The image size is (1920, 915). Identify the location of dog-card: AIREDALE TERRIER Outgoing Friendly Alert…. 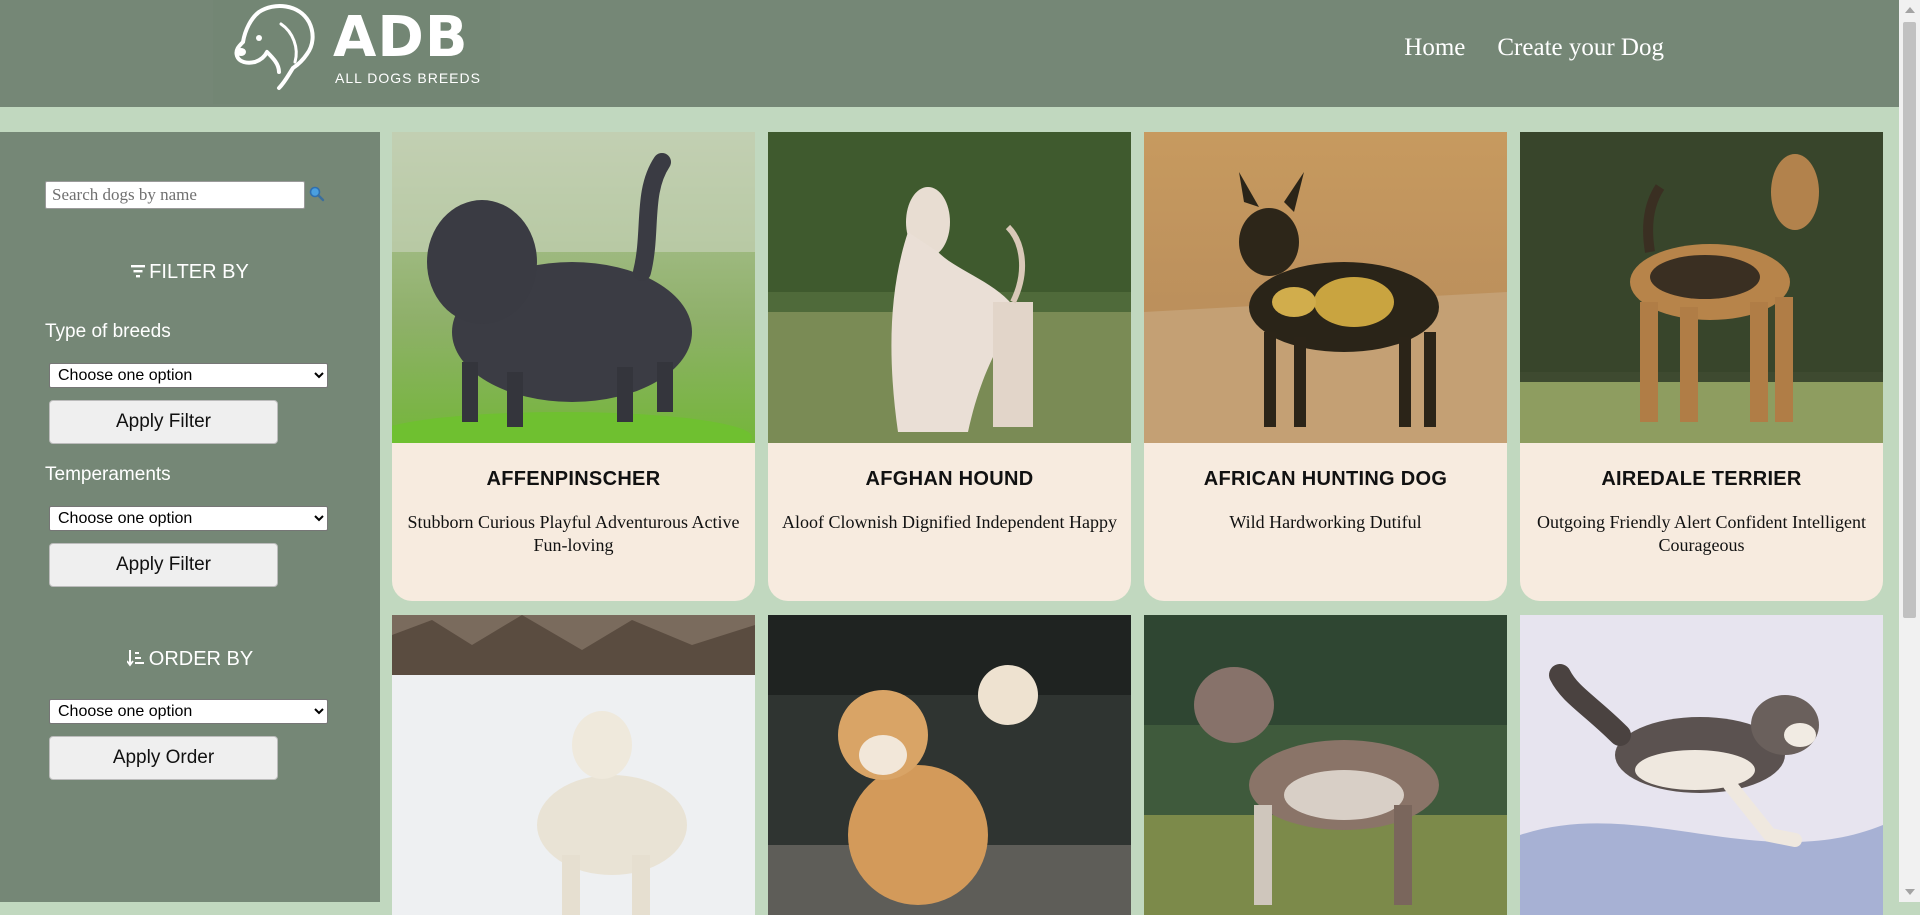
(1701, 366).